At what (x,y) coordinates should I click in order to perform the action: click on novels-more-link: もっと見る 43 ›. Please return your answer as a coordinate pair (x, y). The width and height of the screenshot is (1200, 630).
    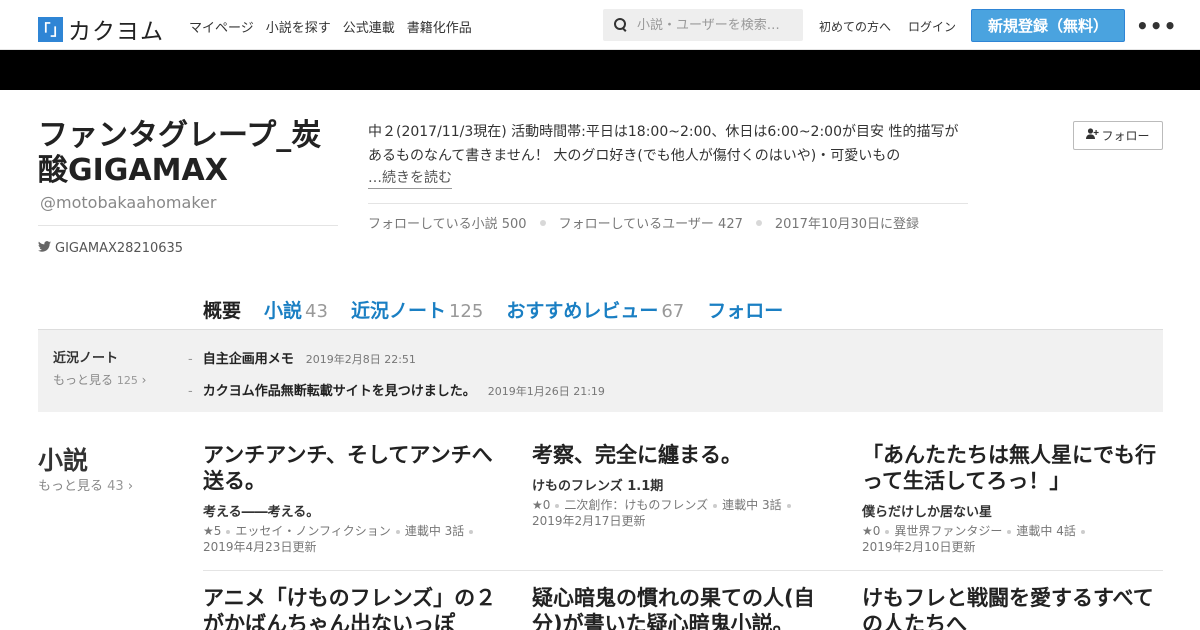
    Looking at the image, I should click on (85, 484).